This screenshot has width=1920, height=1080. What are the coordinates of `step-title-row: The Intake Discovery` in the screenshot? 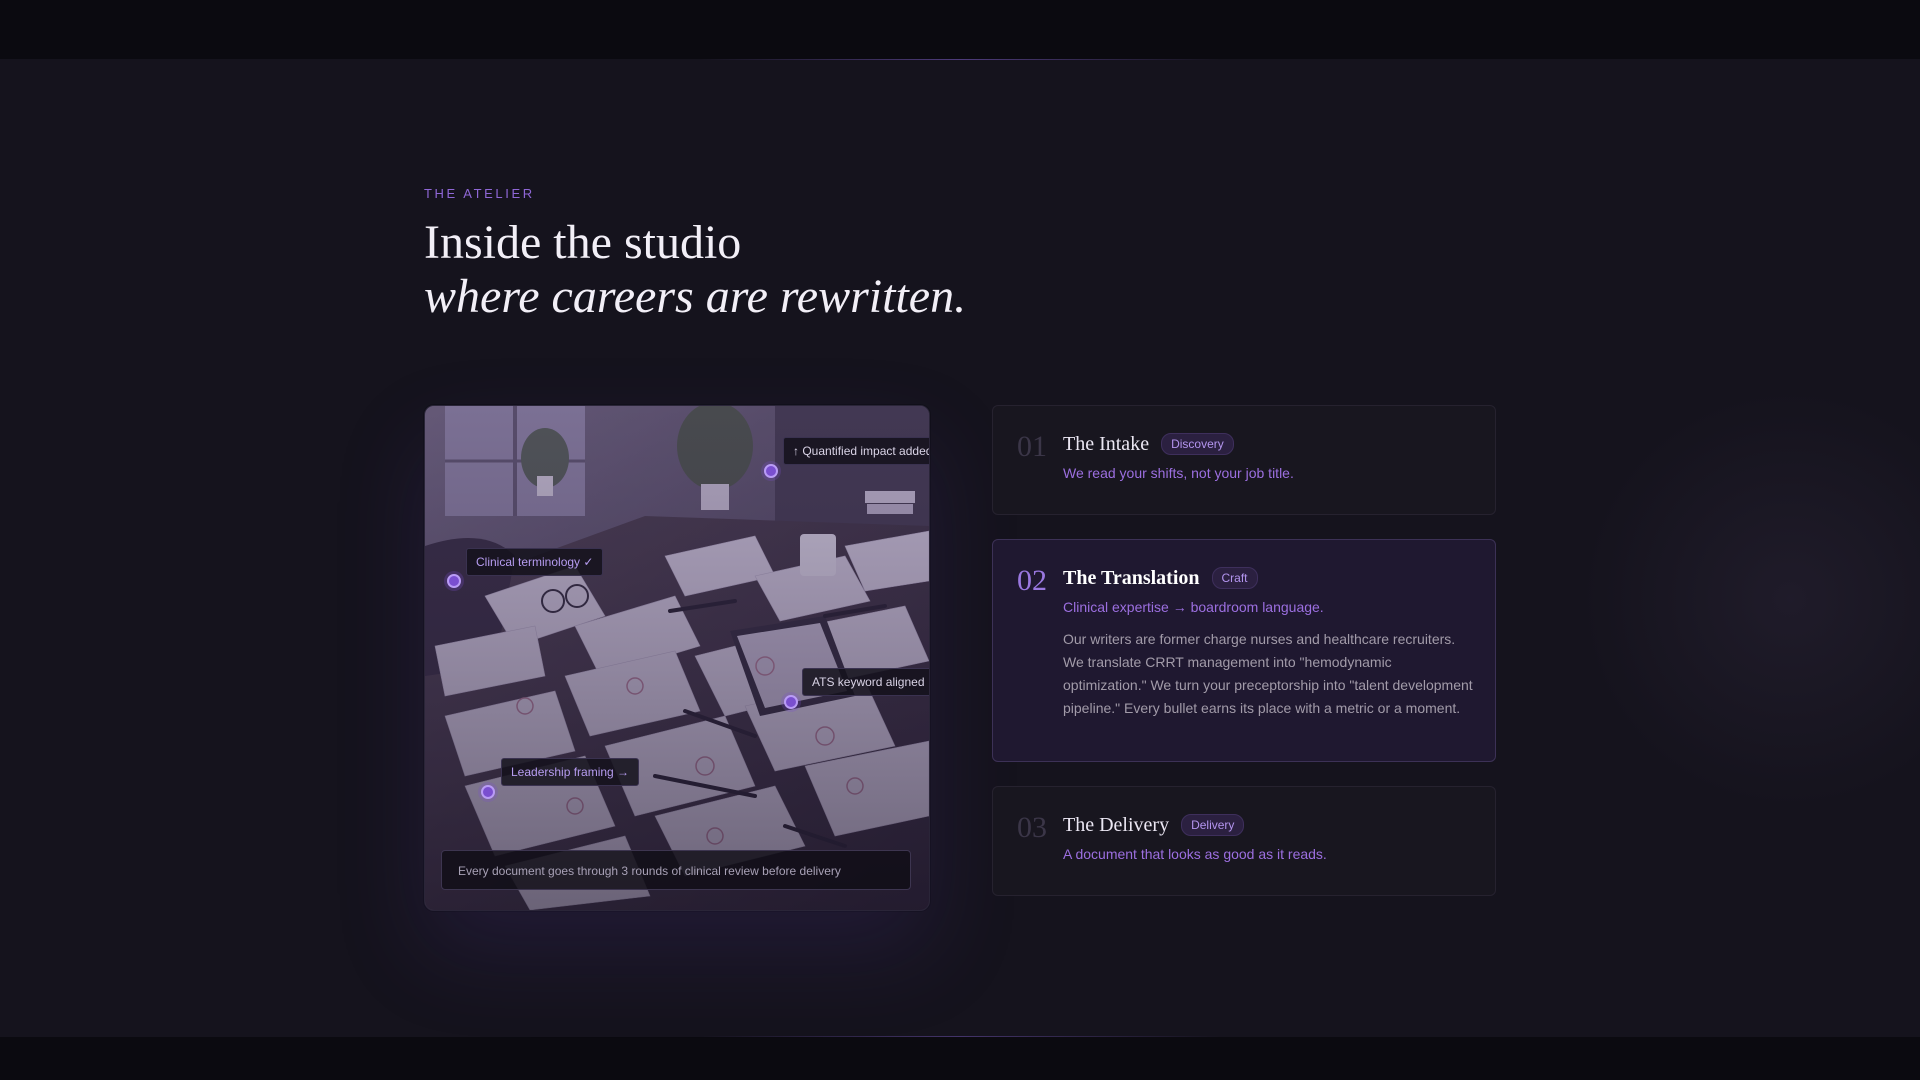 It's located at (1267, 444).